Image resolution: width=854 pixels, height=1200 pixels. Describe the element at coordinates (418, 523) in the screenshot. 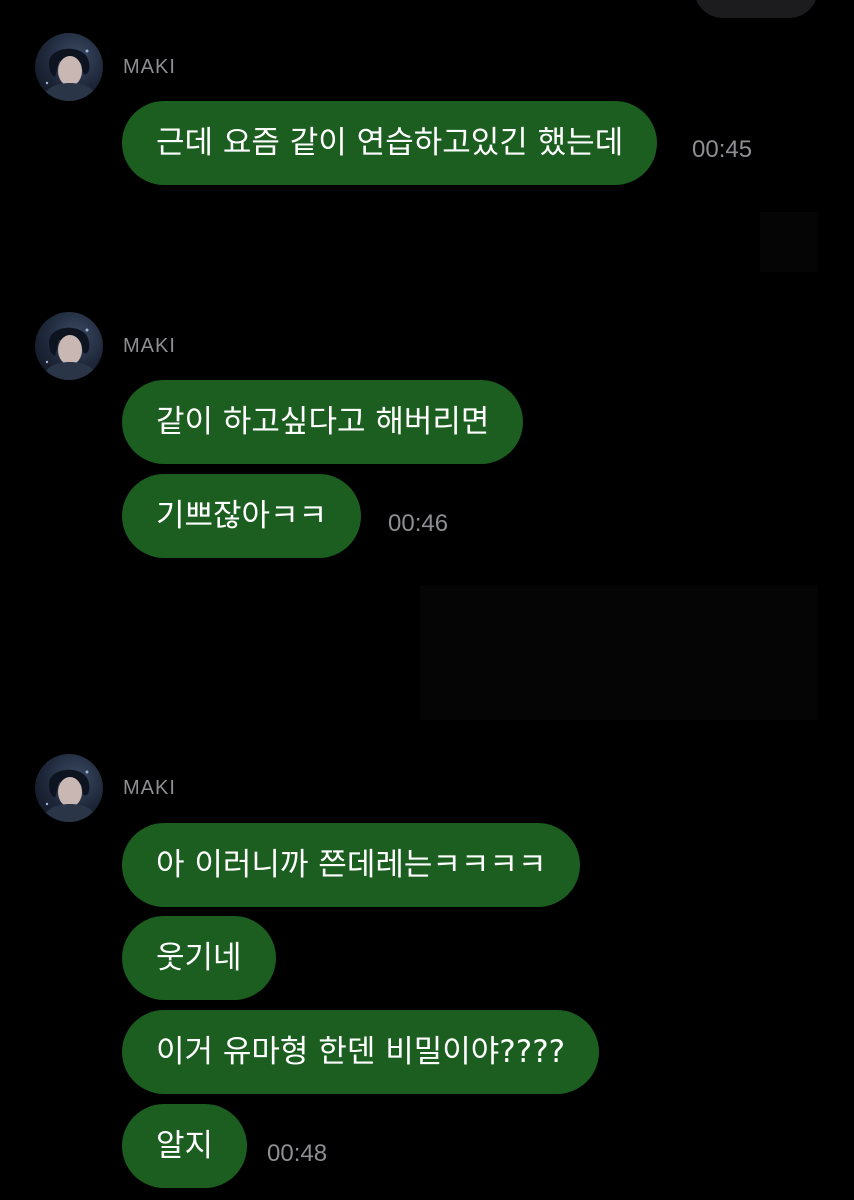

I see `message-timestamp: 00:46` at that location.